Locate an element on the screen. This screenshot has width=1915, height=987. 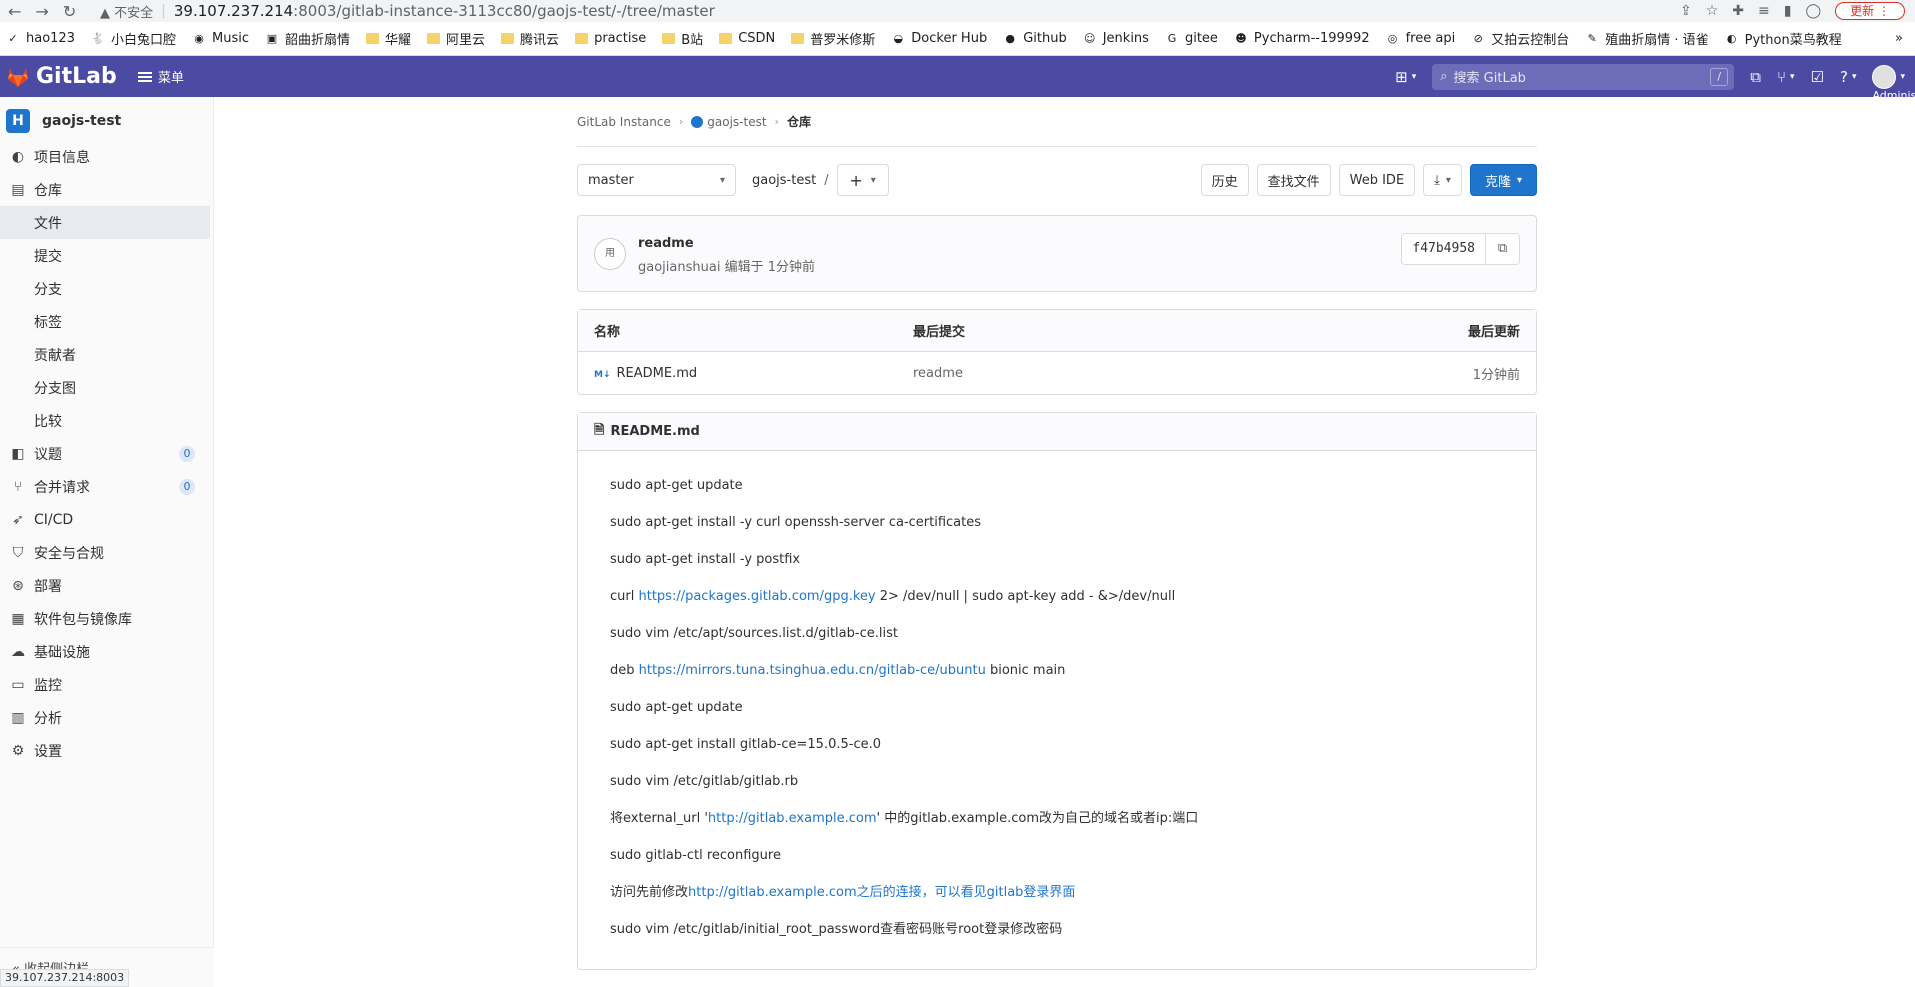
sidebar-item: ◧ 议题 0 is located at coordinates (106, 453).